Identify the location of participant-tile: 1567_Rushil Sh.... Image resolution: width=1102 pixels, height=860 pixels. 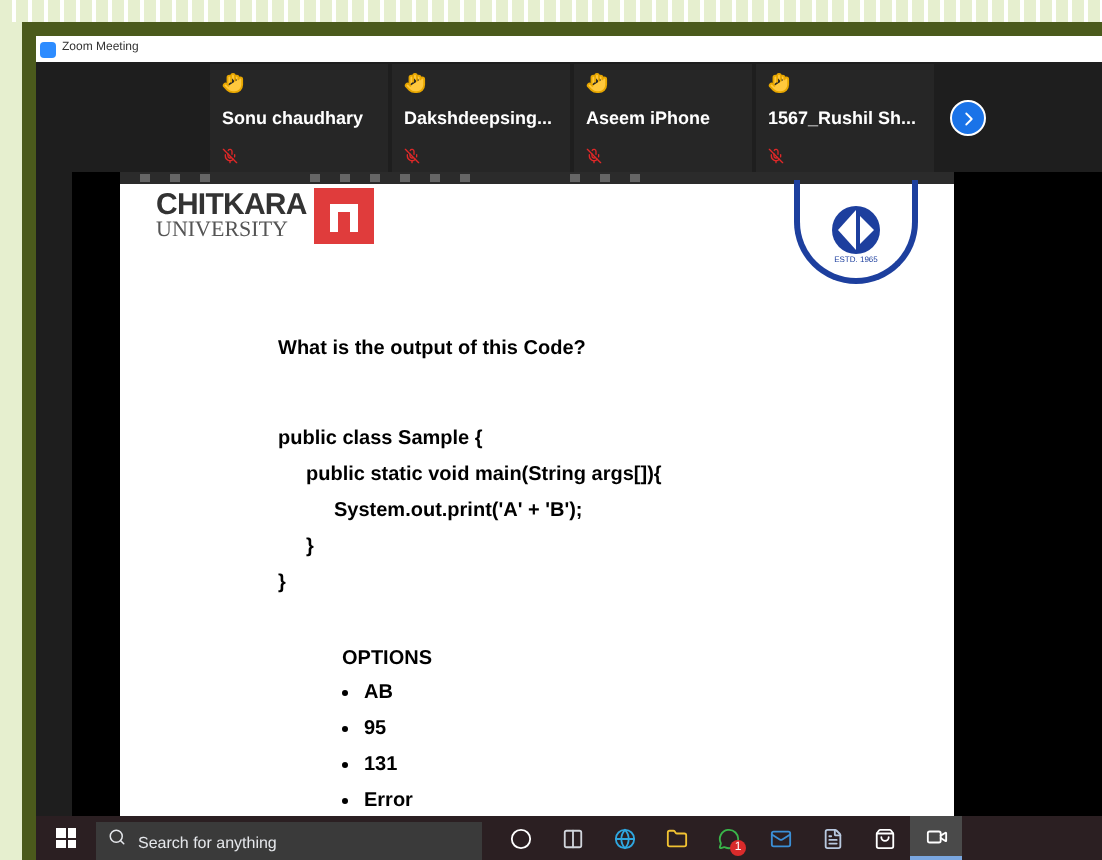
(845, 118).